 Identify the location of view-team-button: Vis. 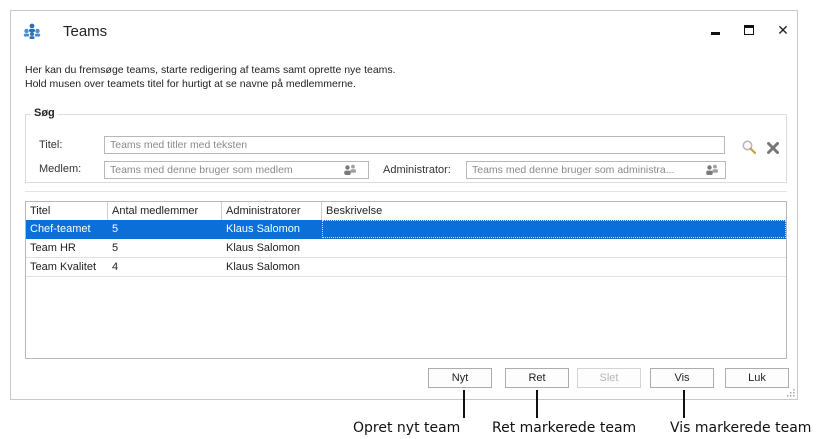
(682, 378).